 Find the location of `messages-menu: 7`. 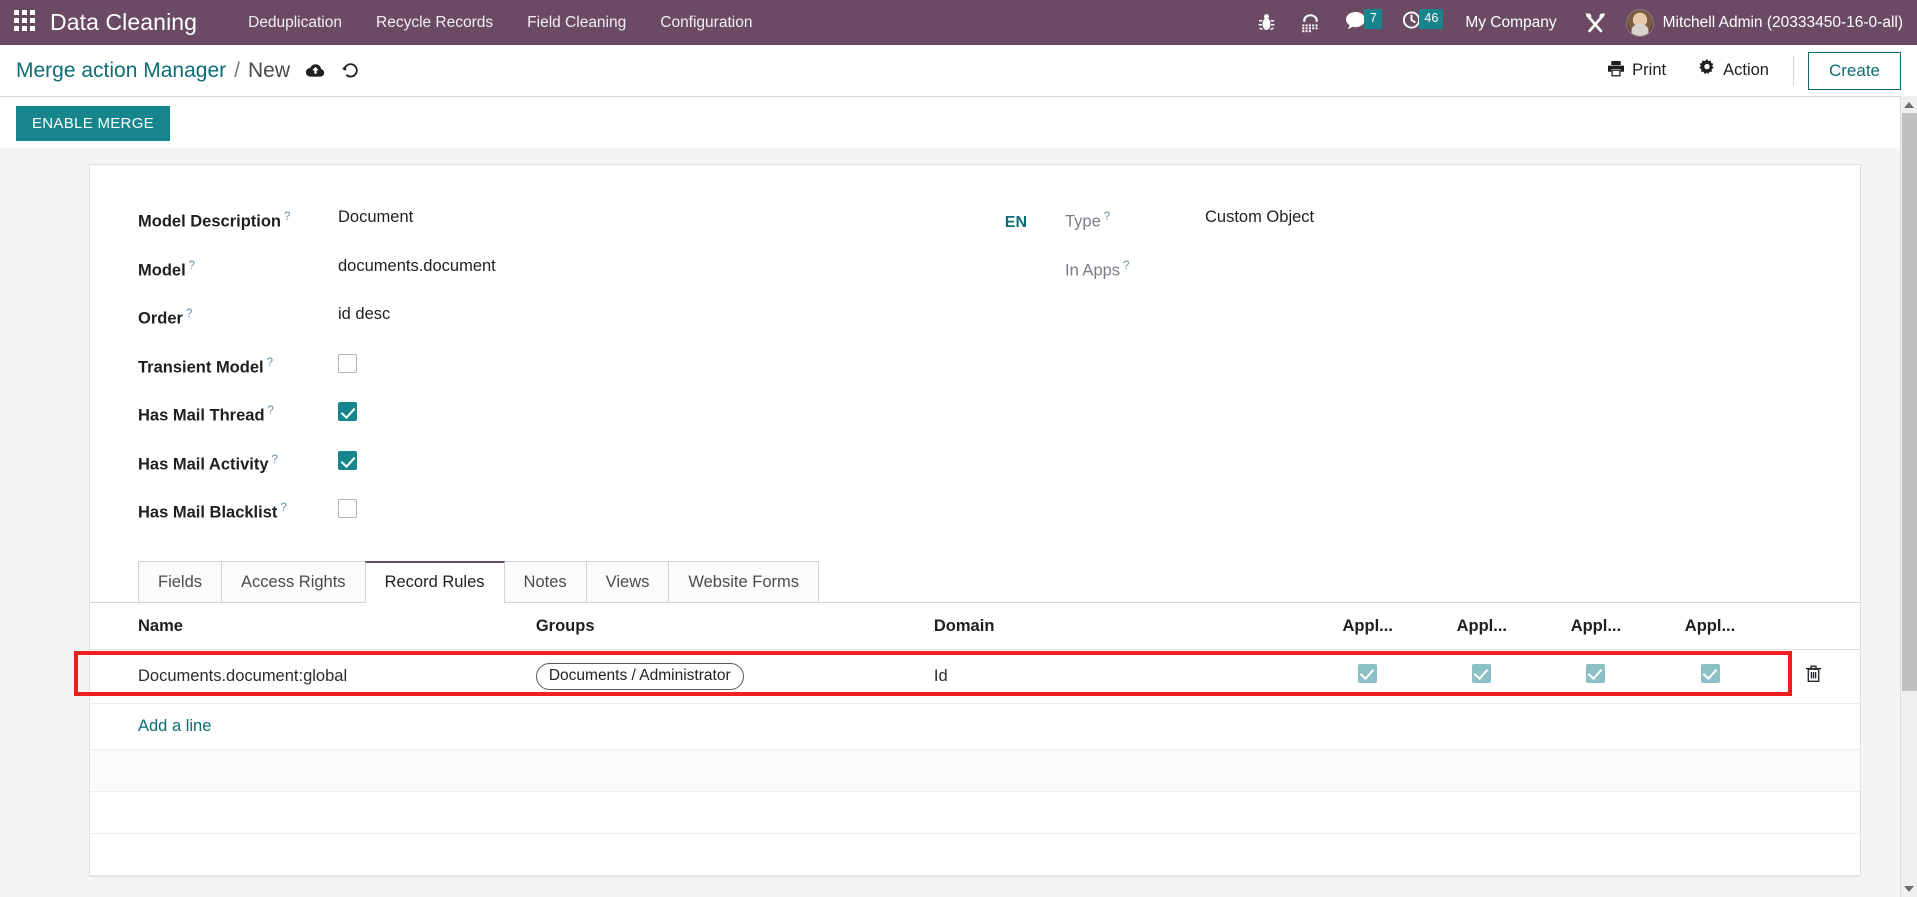

messages-menu: 7 is located at coordinates (1361, 22).